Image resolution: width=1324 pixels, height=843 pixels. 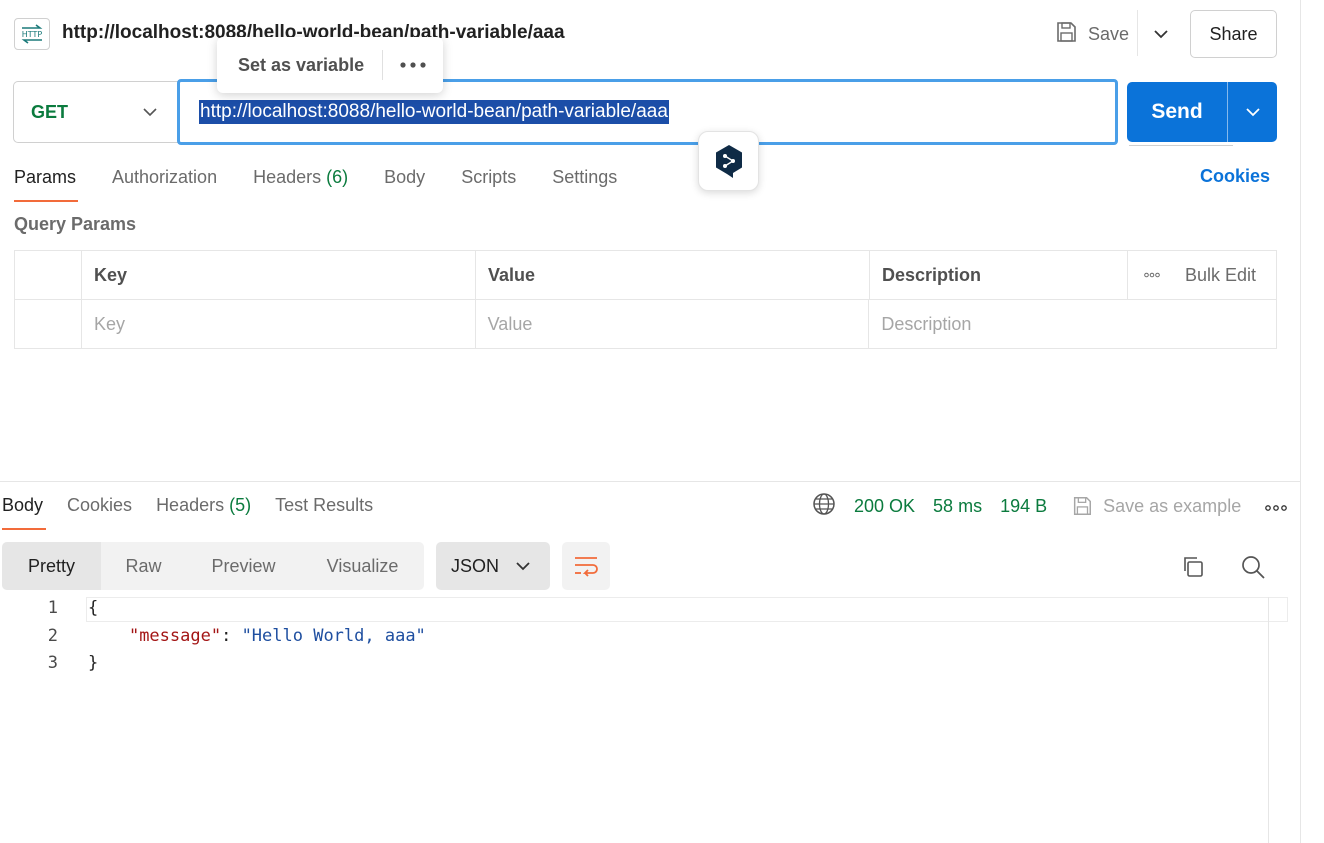 I want to click on view-visualize: Visualize, so click(x=362, y=566).